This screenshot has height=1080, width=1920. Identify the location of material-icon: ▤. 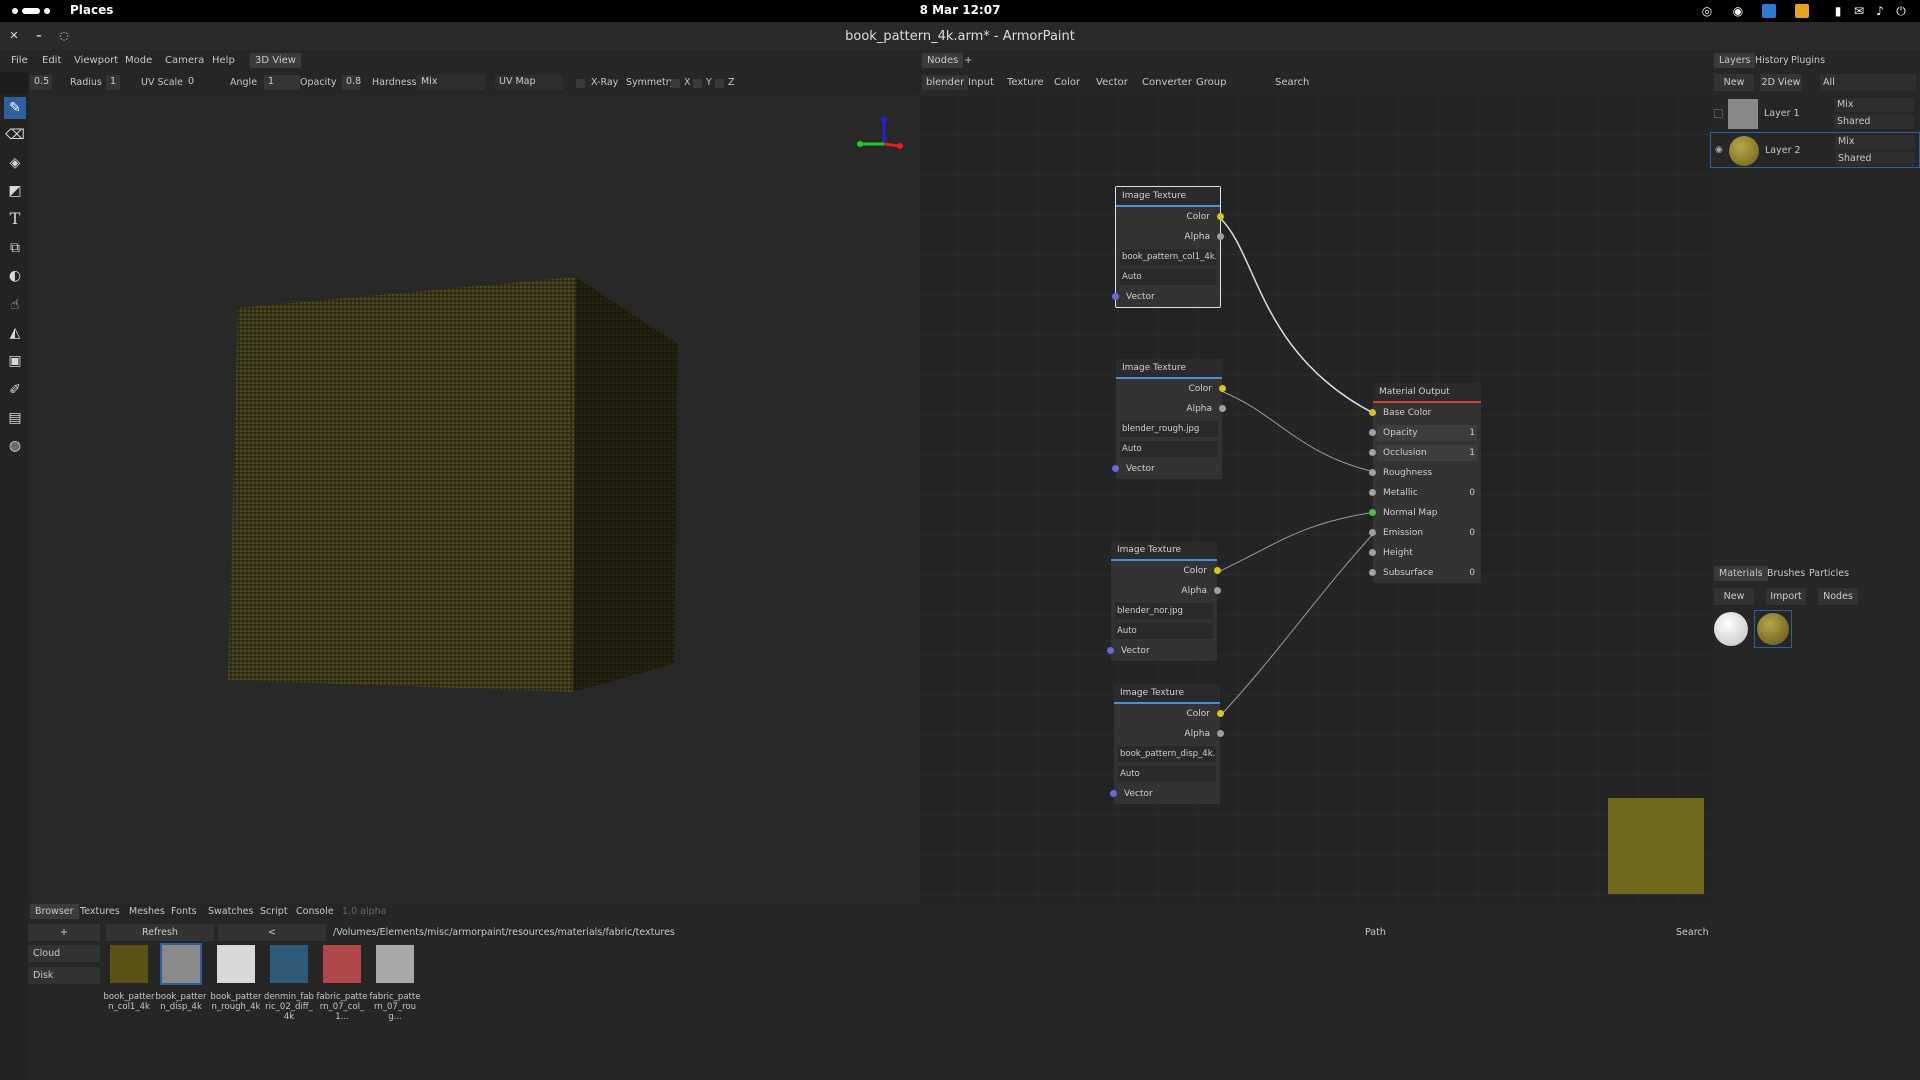
(15, 418).